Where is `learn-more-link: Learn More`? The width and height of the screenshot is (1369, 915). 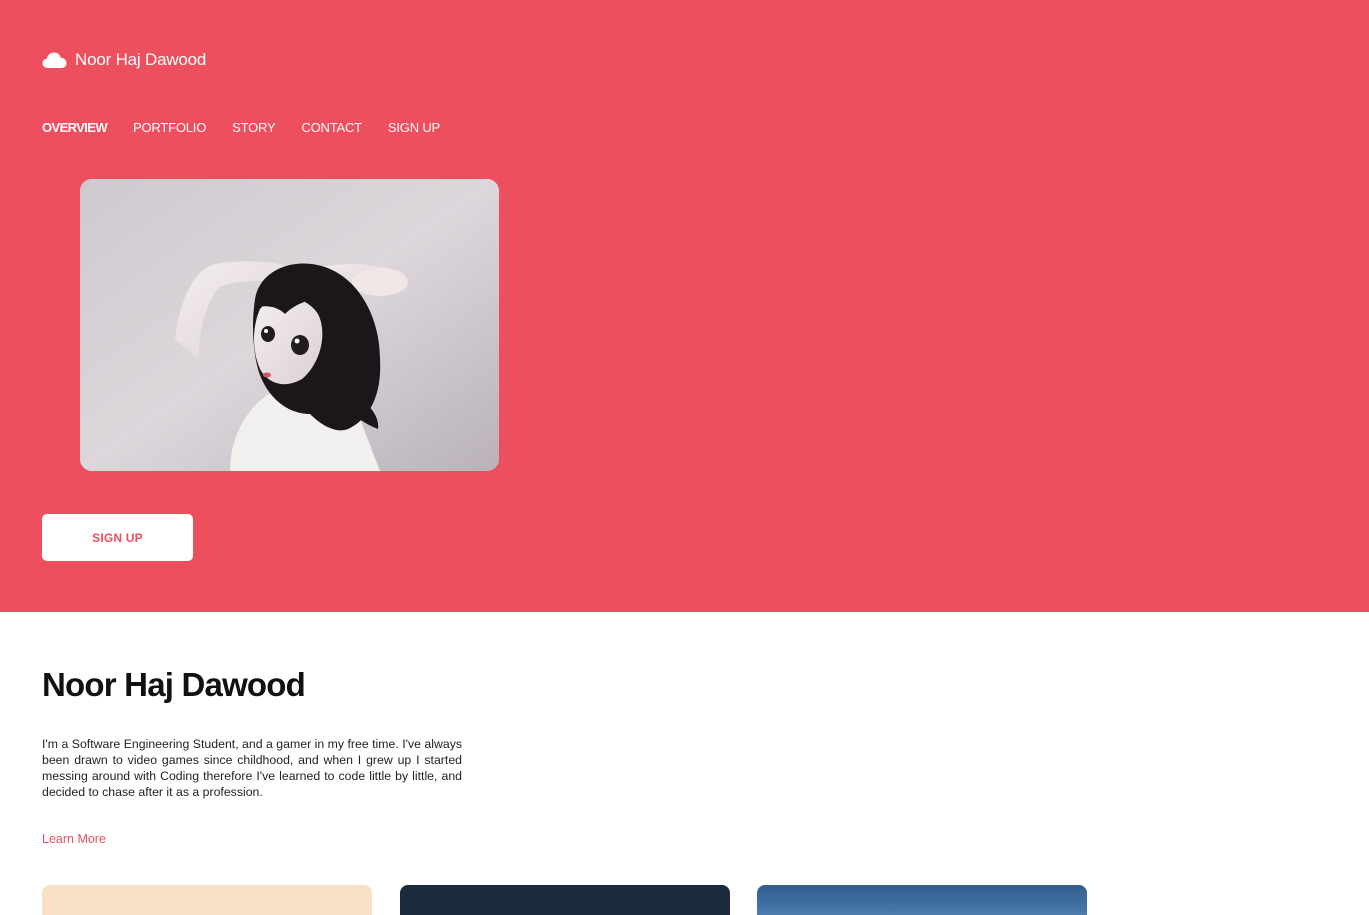 learn-more-link: Learn More is located at coordinates (74, 839).